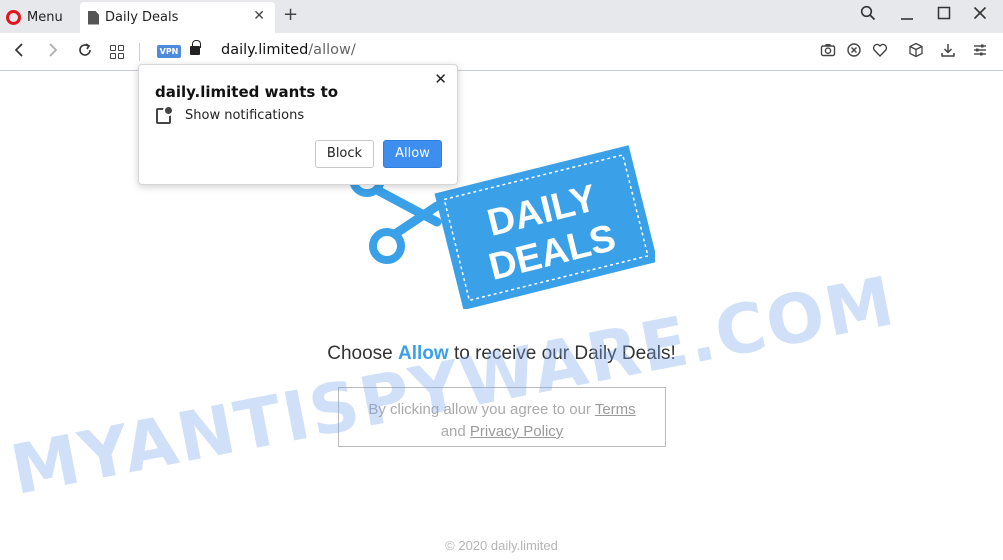  Describe the element at coordinates (854, 52) in the screenshot. I see `ad-block-icon` at that location.